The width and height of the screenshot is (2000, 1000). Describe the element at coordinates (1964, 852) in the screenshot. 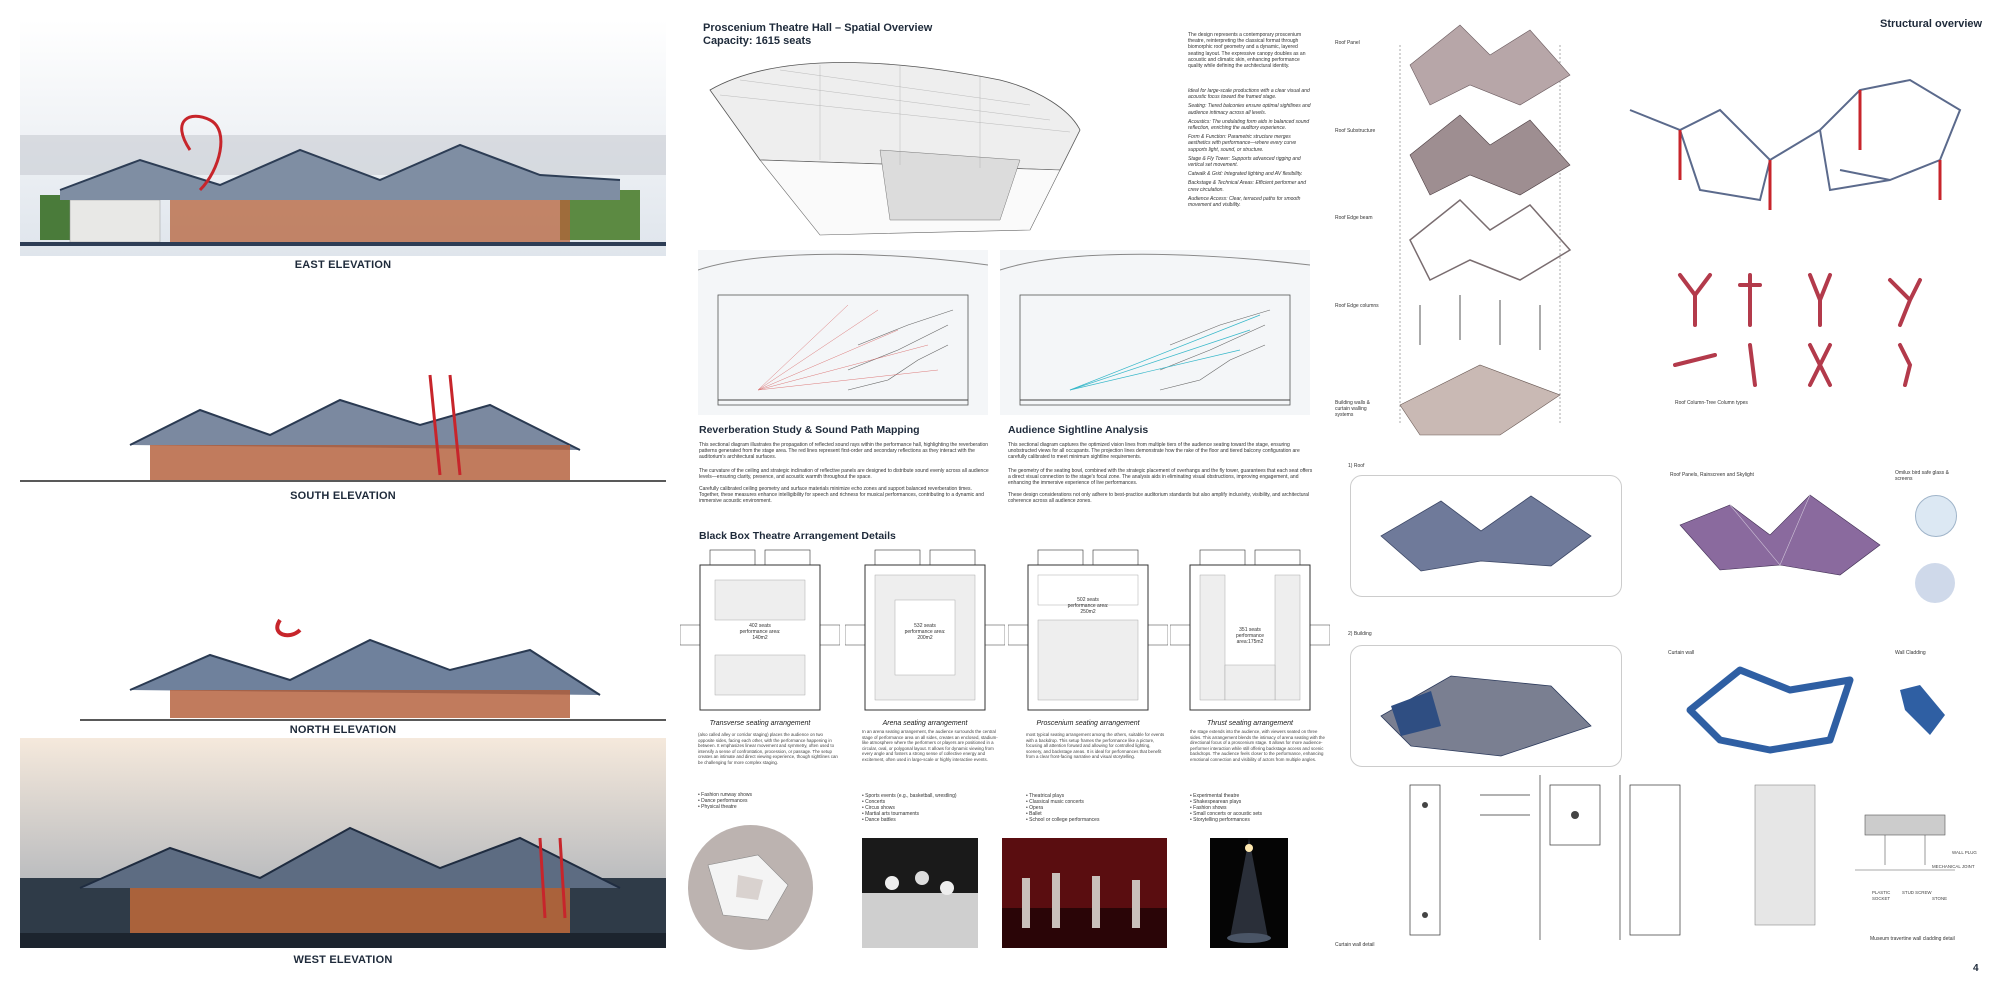

I see `detail-label: WALL PLUG` at that location.